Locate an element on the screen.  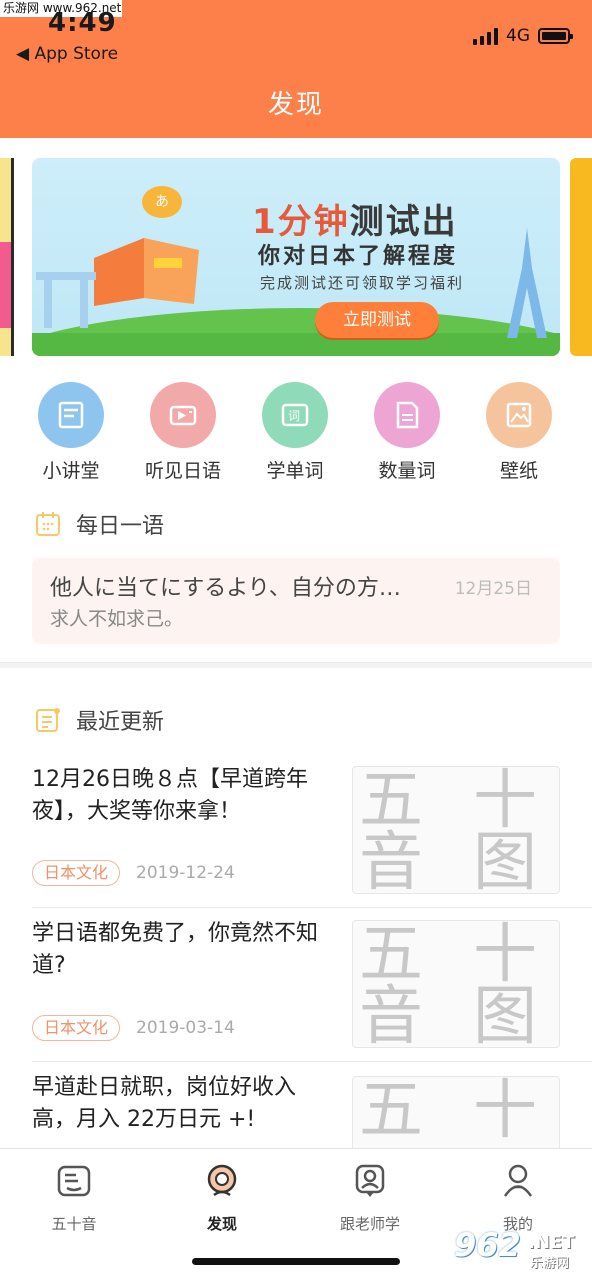
quick-icon-label: 数量词 is located at coordinates (407, 471).